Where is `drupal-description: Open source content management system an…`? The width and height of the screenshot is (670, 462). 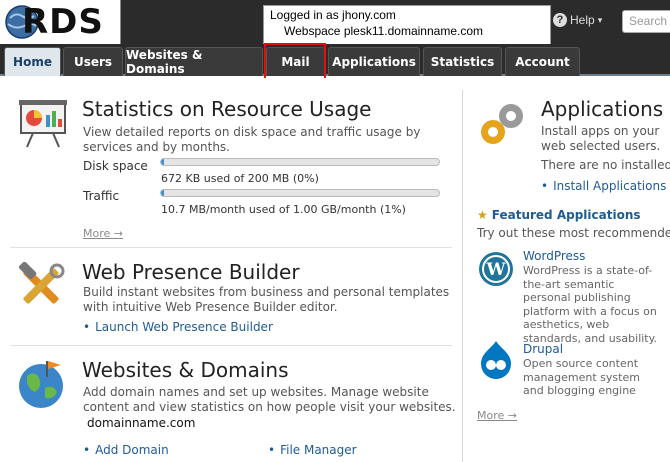
drupal-description: Open source content management system an… is located at coordinates (581, 377).